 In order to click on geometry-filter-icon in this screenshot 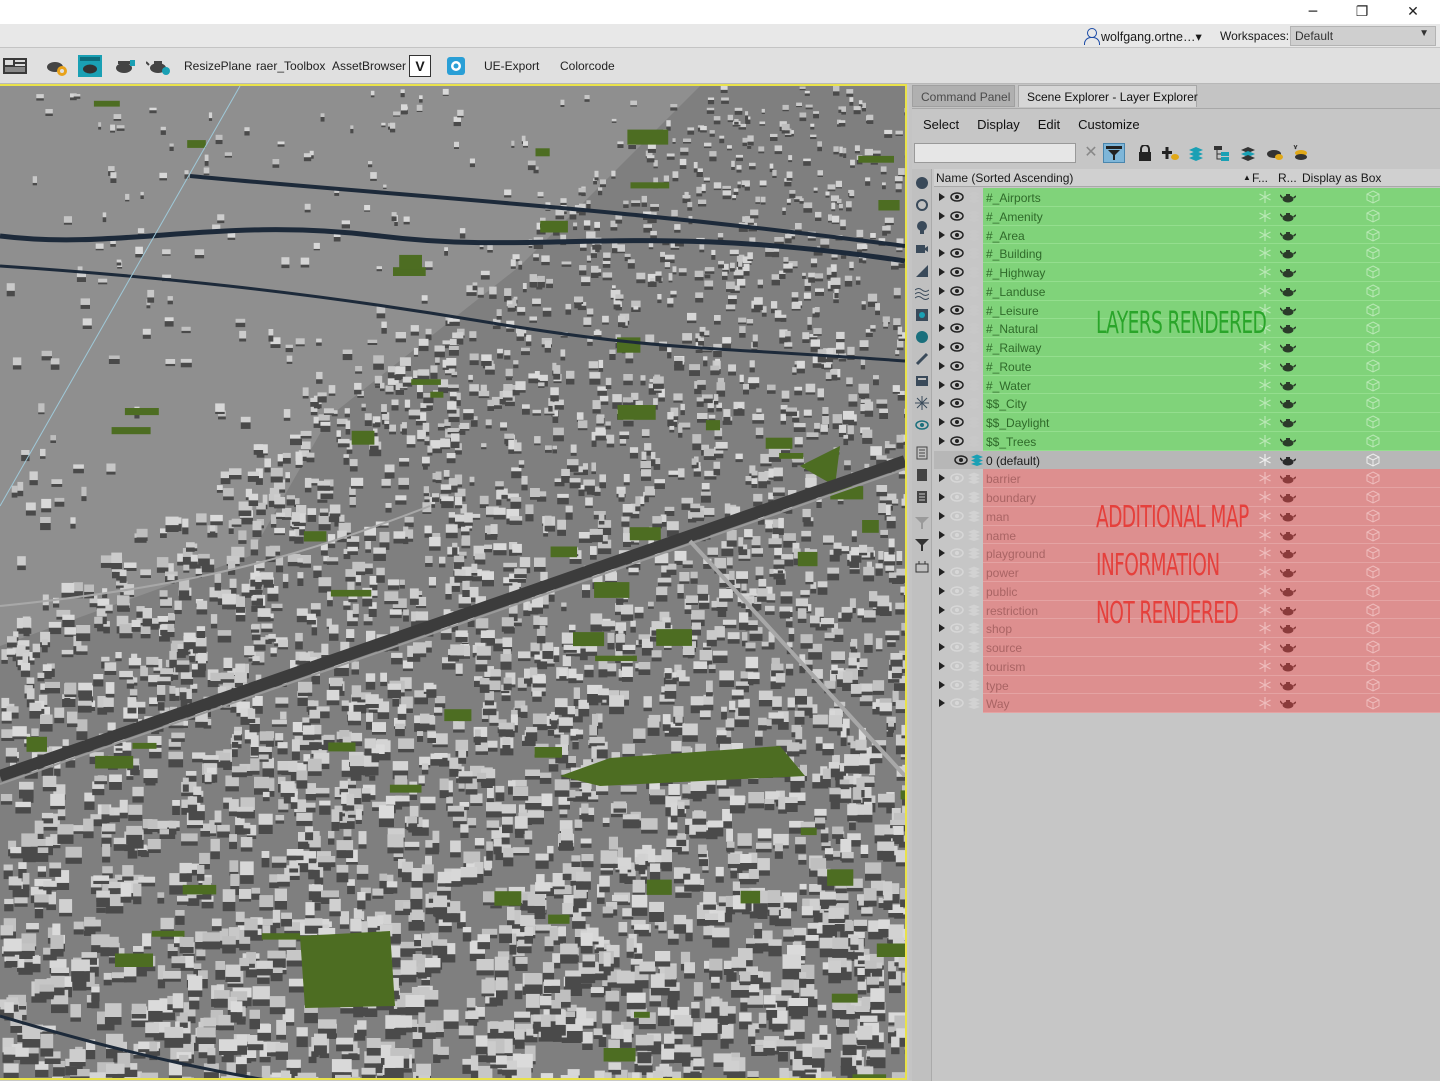, I will do `click(922, 183)`.